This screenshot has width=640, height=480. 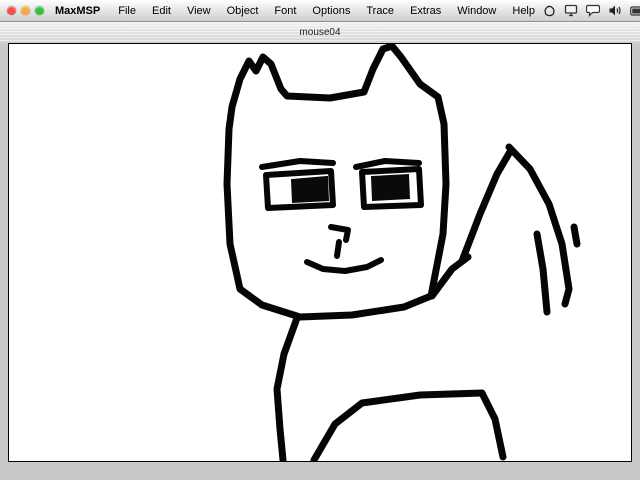 I want to click on cat-body-bottom-line, so click(x=408, y=425).